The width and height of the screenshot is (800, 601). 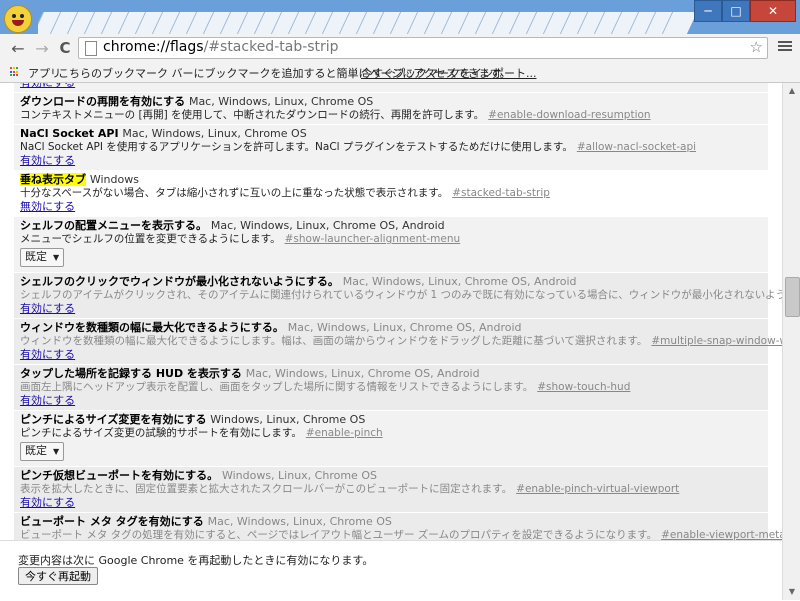 I want to click on apps-shortcut: アプリ, so click(x=44, y=73).